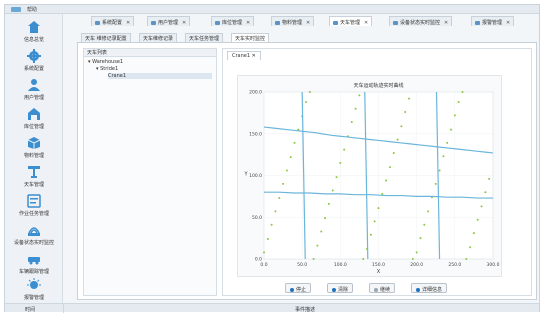 This screenshot has width=547, height=316. I want to click on button-label: 停止, so click(301, 290).